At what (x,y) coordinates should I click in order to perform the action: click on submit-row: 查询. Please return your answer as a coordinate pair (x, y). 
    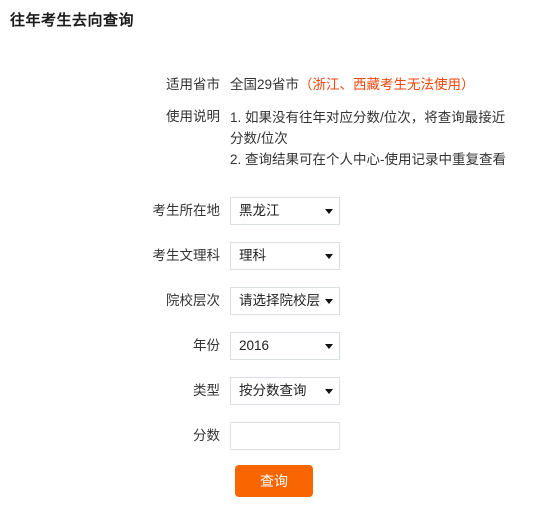
    Looking at the image, I should click on (275, 480).